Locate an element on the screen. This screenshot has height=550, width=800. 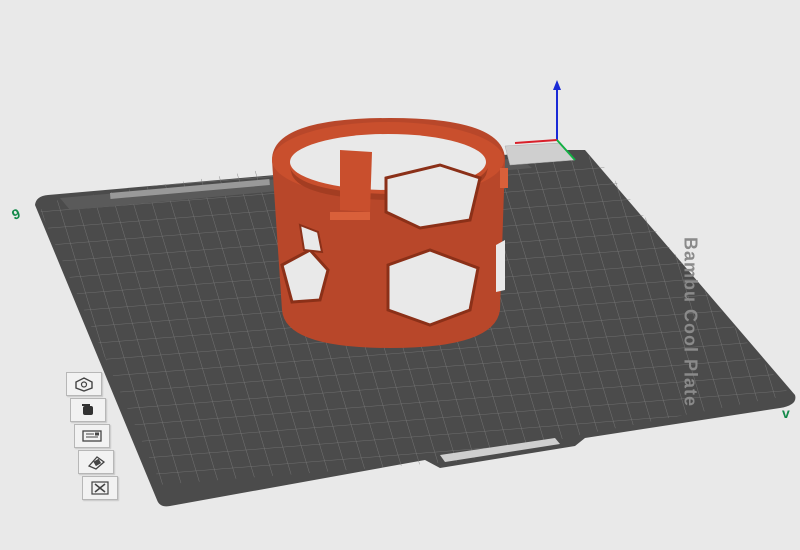
orient-button is located at coordinates (88, 410).